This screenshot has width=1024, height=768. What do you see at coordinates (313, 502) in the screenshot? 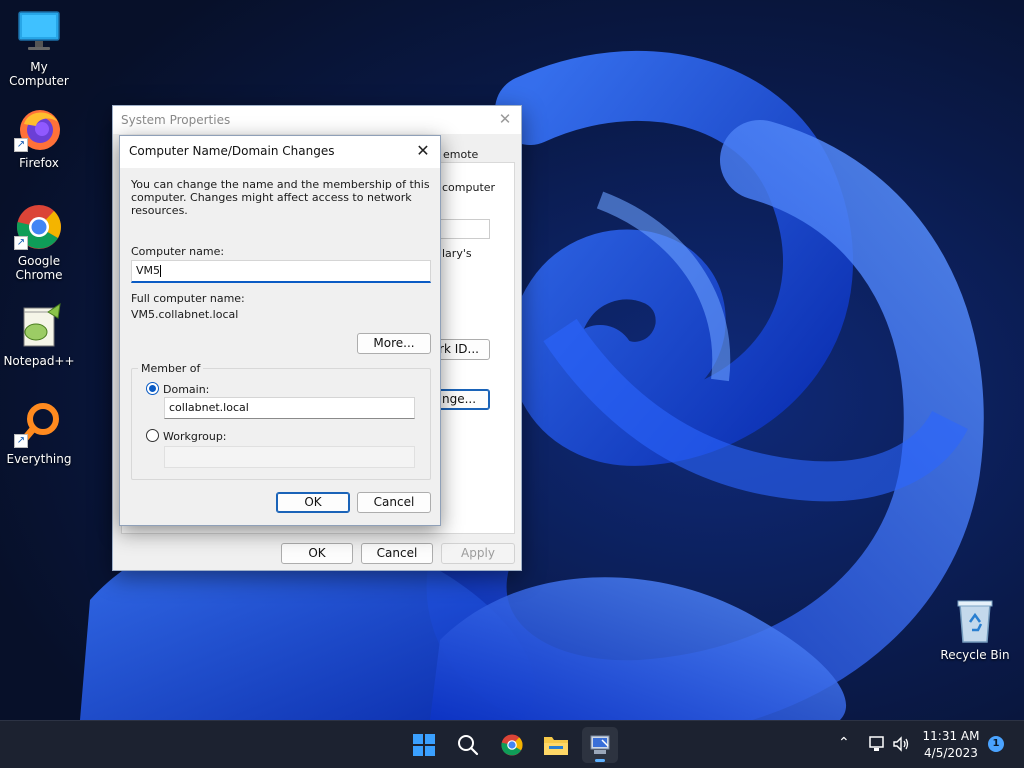
I see `dialog-ok-button: OK` at bounding box center [313, 502].